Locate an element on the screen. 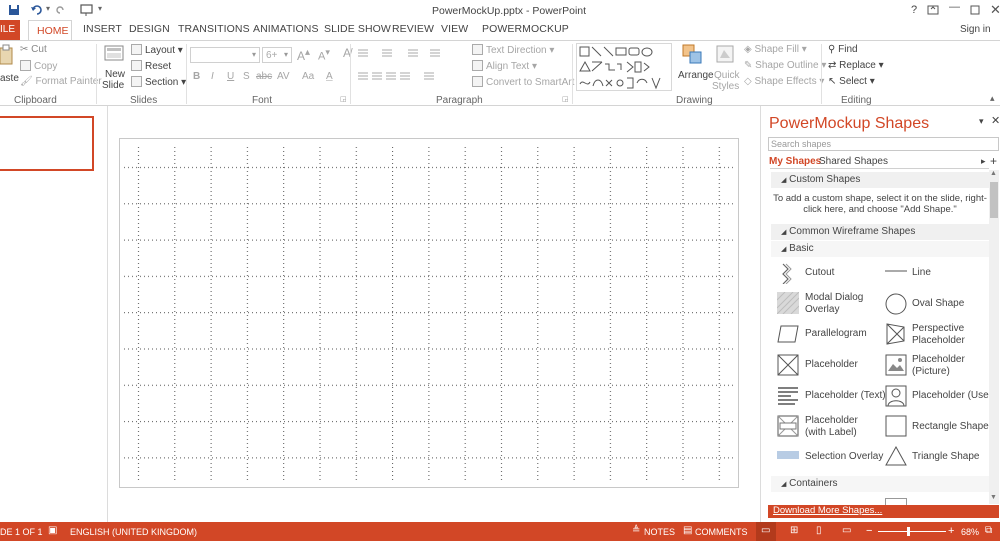 The height and width of the screenshot is (541, 1000). normal-view-button: ▭ is located at coordinates (766, 531).